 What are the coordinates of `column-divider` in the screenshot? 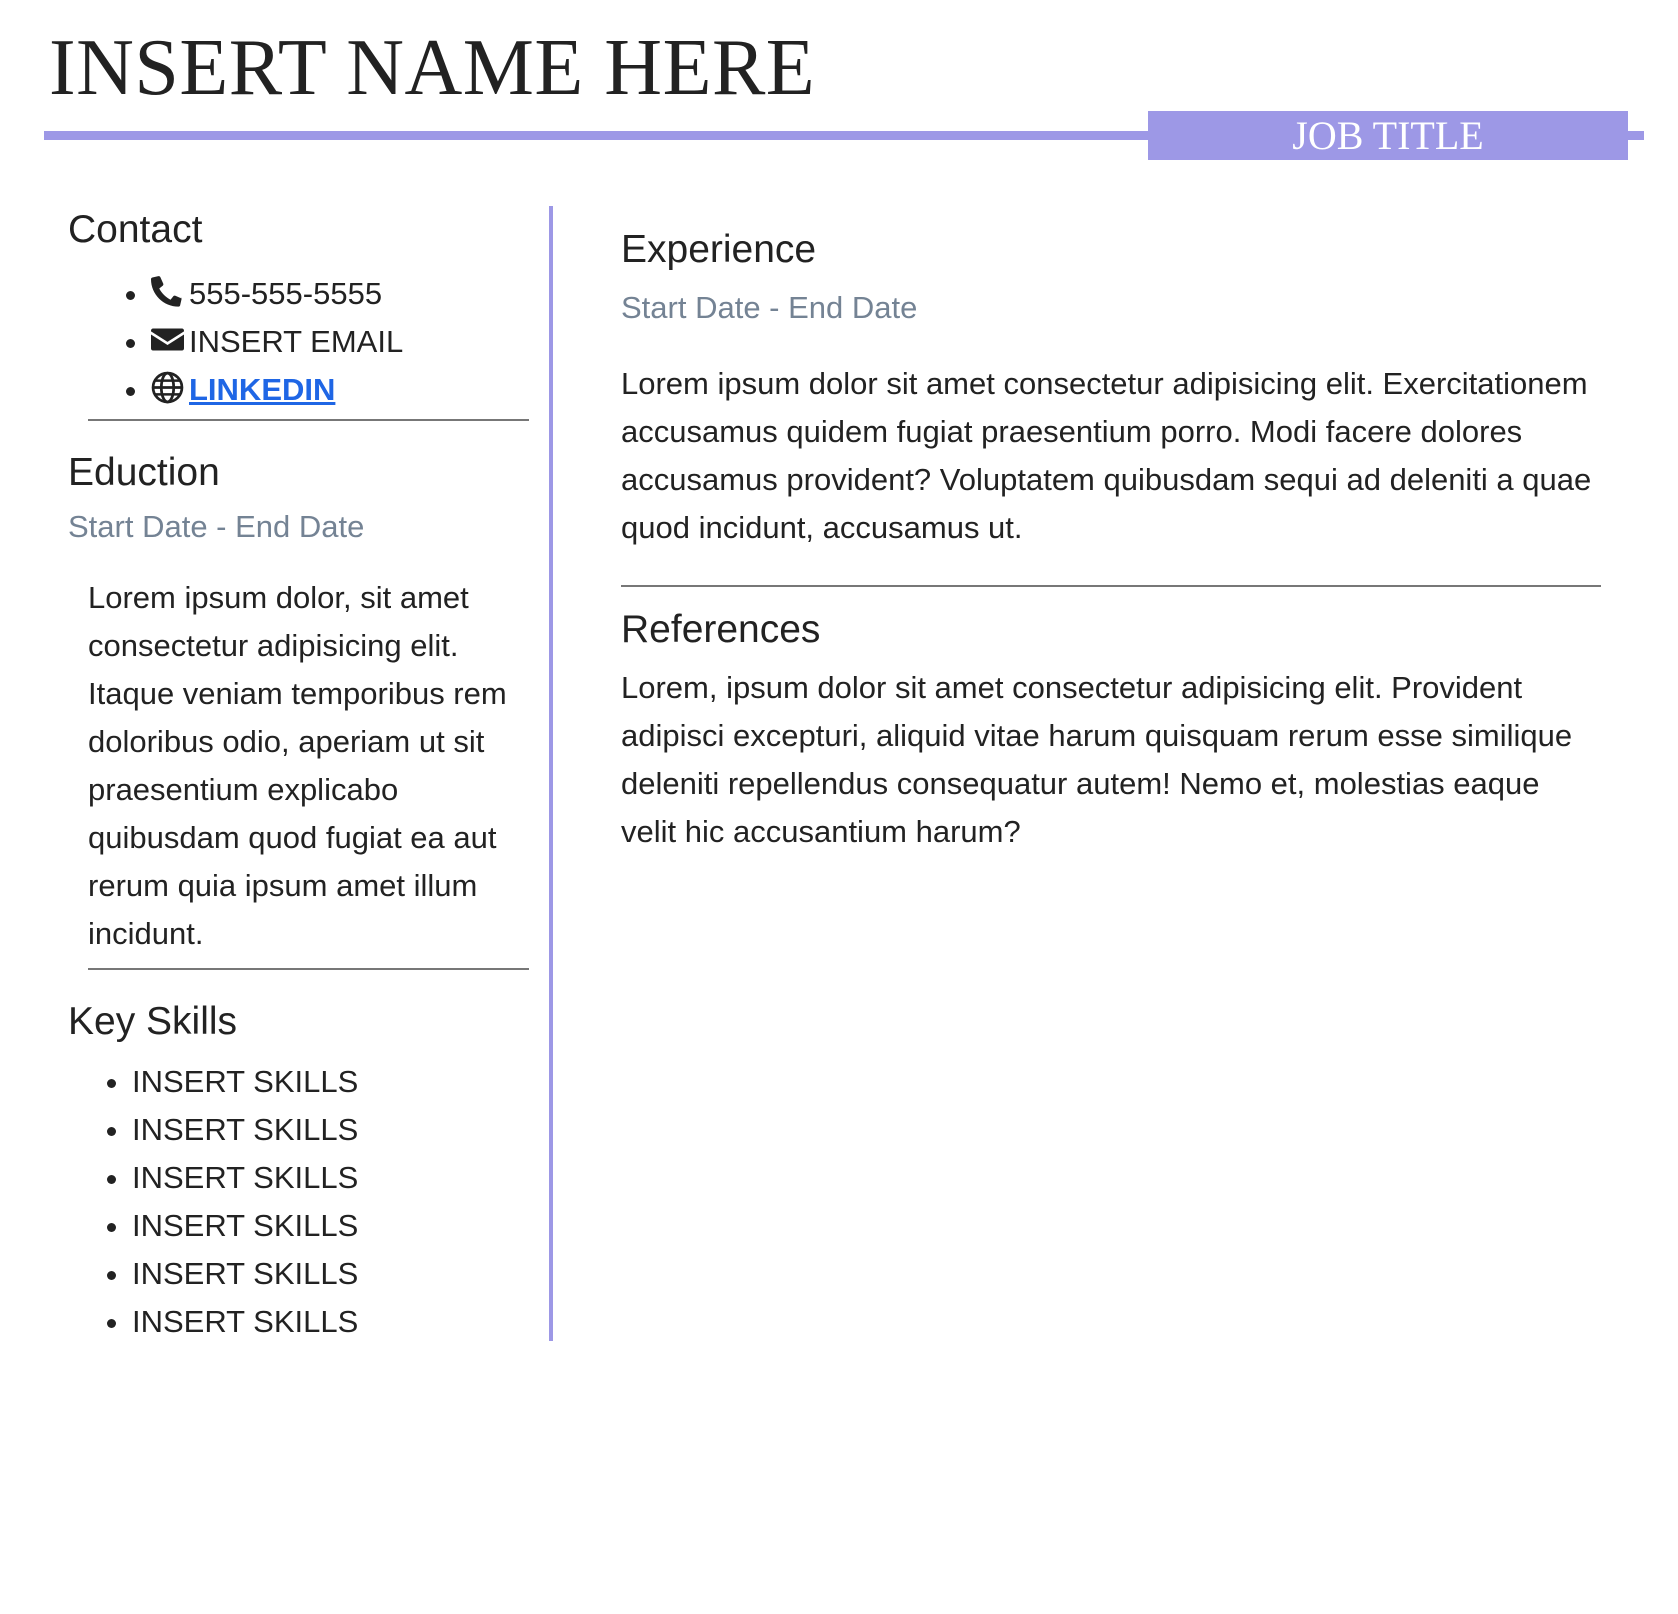 It's located at (551, 773).